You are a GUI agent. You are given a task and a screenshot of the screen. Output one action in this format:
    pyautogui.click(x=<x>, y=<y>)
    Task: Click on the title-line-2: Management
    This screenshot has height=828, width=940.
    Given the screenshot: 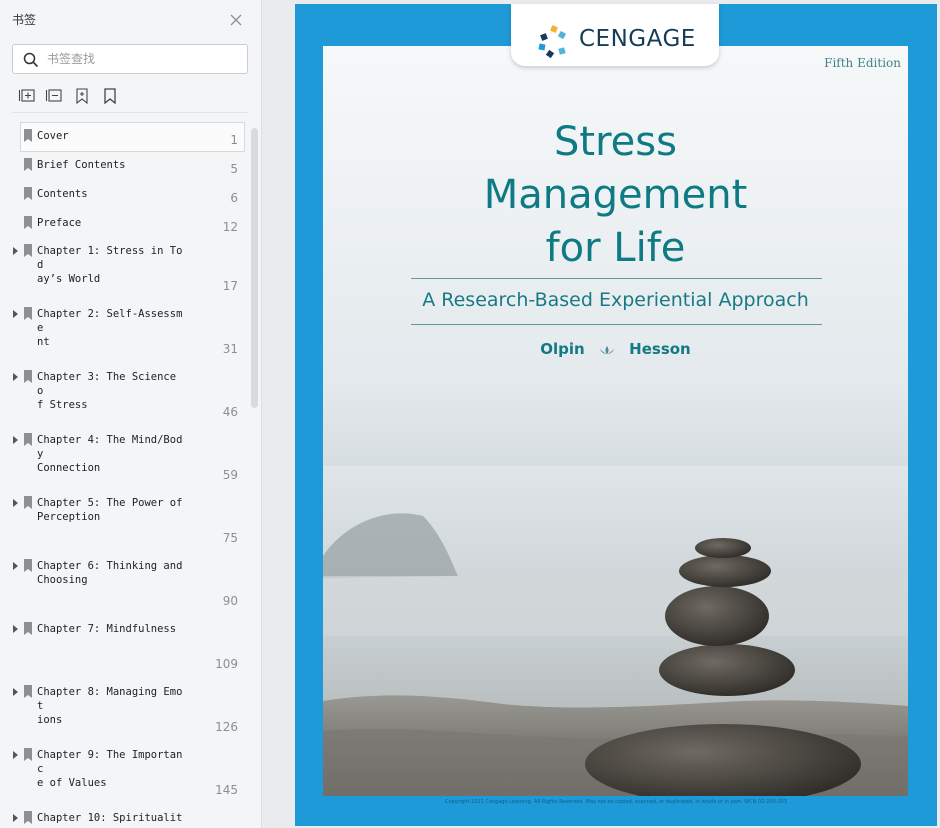 What is the action you would take?
    pyautogui.click(x=615, y=195)
    